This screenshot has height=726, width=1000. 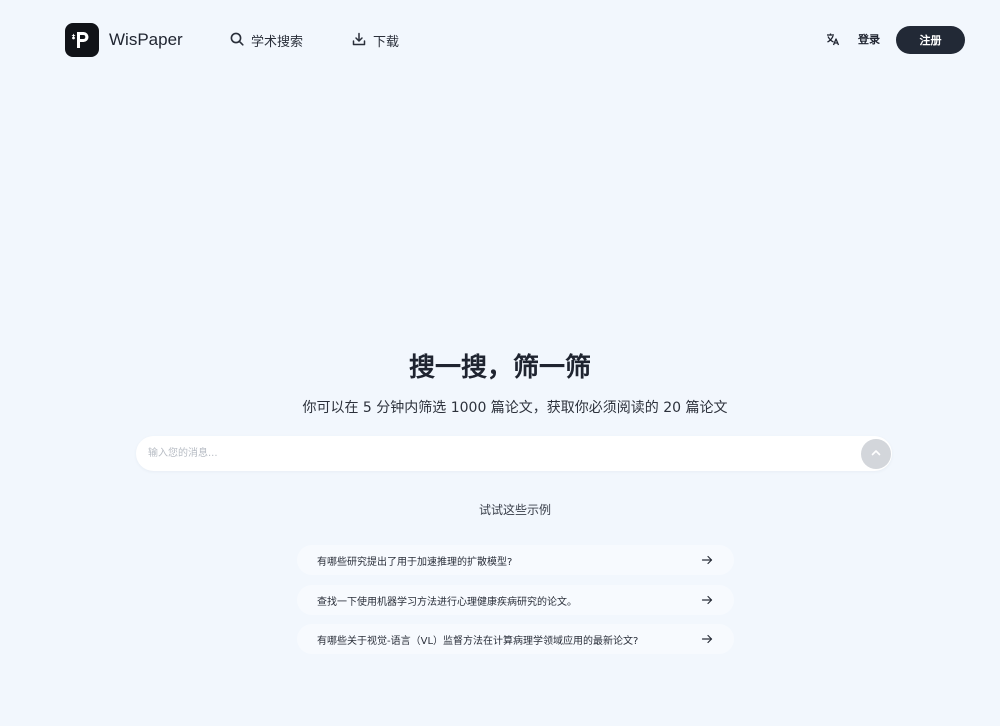 What do you see at coordinates (515, 560) in the screenshot?
I see `example-prompt-1: 有哪些研究提出了用于加速推理的扩散模型?` at bounding box center [515, 560].